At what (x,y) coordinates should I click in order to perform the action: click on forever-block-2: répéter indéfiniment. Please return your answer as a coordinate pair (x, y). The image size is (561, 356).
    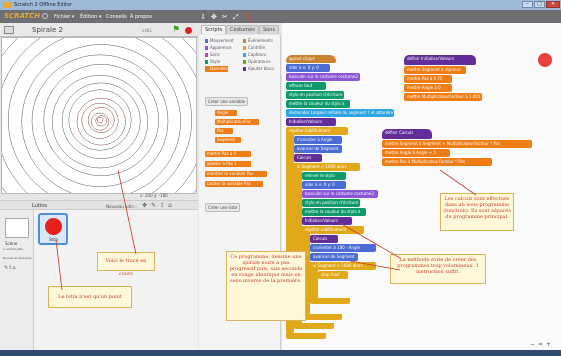
    Looking at the image, I should click on (333, 230).